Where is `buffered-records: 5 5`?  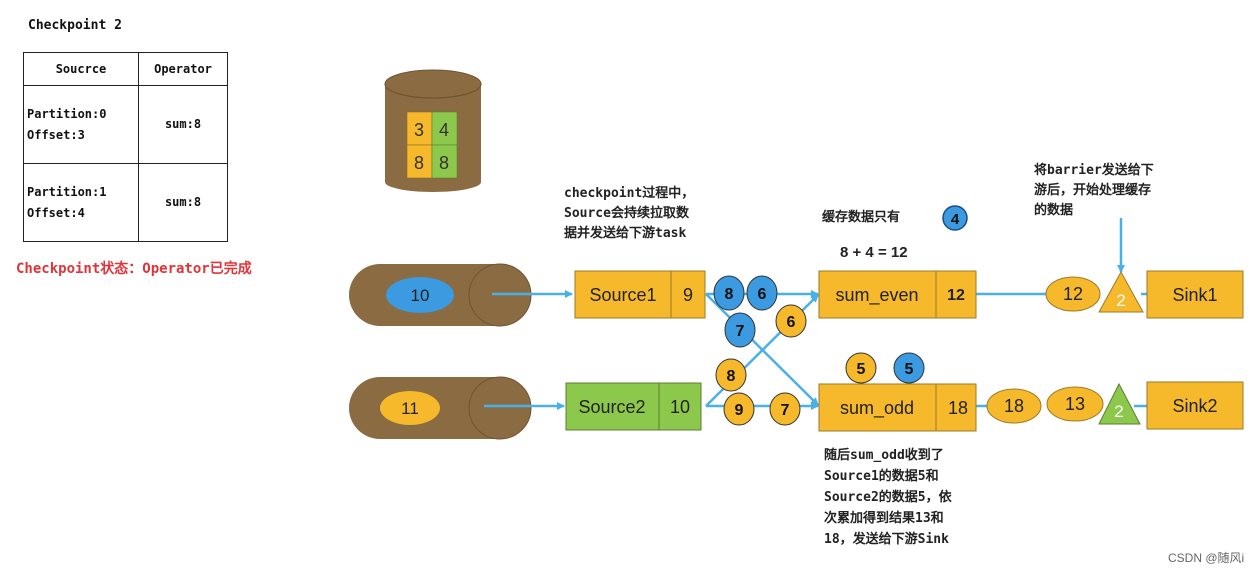
buffered-records: 5 5 is located at coordinates (885, 368).